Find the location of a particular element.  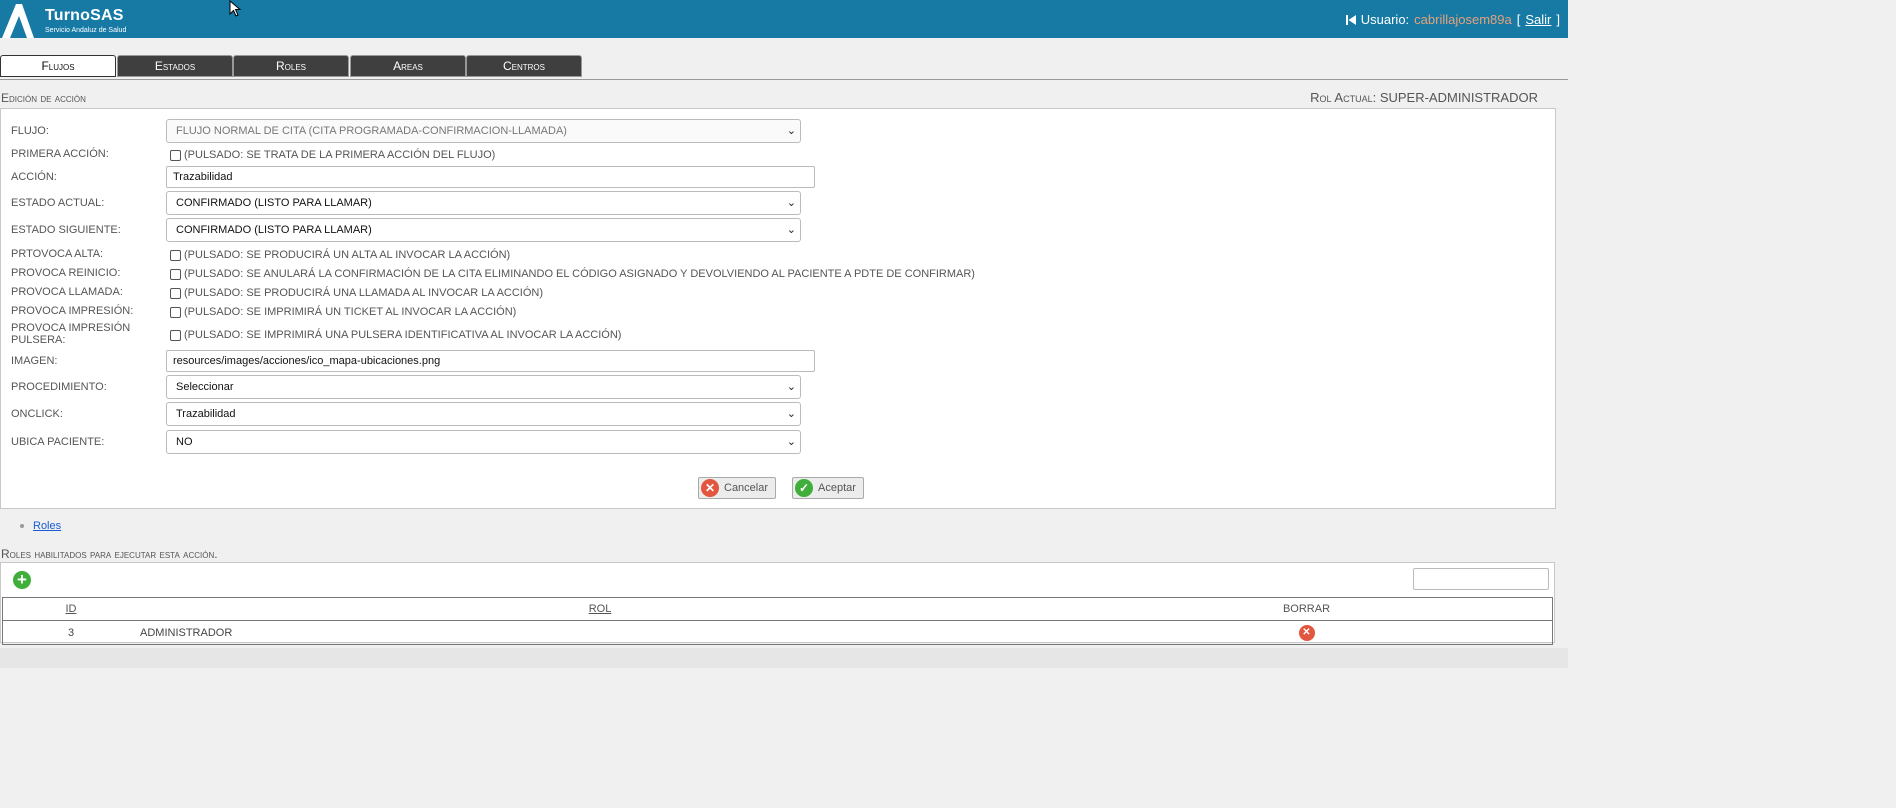

onclick-label: ONCLICK: is located at coordinates (37, 414).